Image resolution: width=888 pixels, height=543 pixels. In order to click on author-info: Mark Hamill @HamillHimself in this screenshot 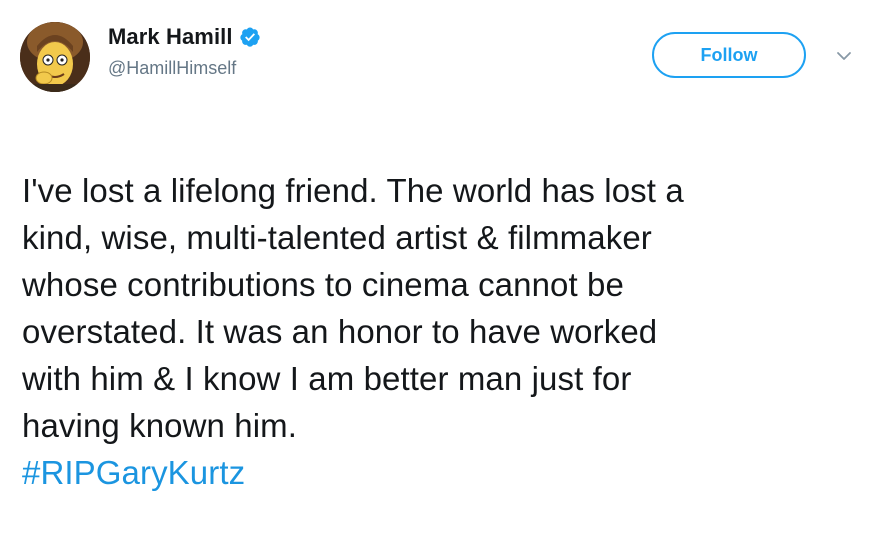, I will do `click(184, 51)`.